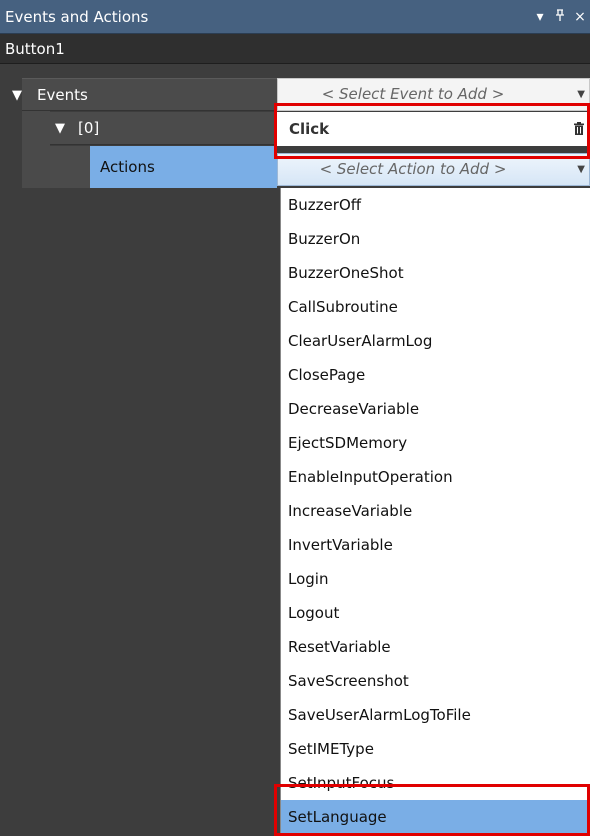  What do you see at coordinates (435, 205) in the screenshot?
I see `action-option-buzzeroff: BuzzerOff` at bounding box center [435, 205].